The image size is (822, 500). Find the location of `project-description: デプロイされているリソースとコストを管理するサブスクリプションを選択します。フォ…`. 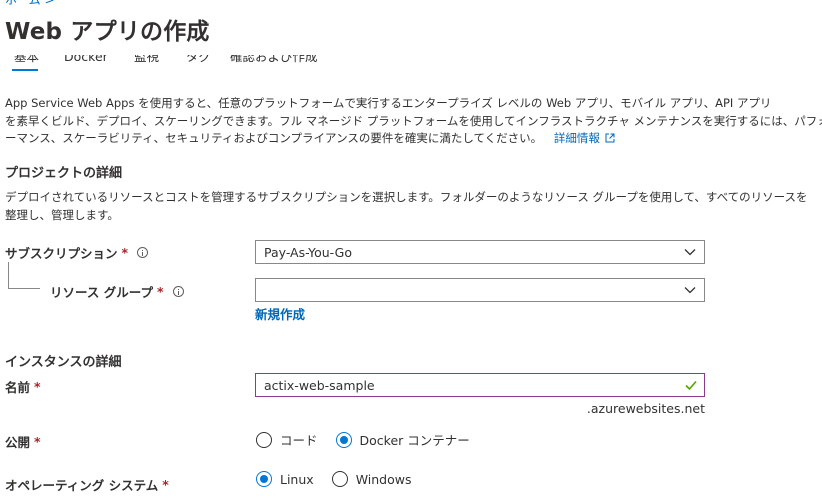

project-description: デプロイされているリソースとコストを管理するサブスクリプションを選択します。フォ… is located at coordinates (406, 206).